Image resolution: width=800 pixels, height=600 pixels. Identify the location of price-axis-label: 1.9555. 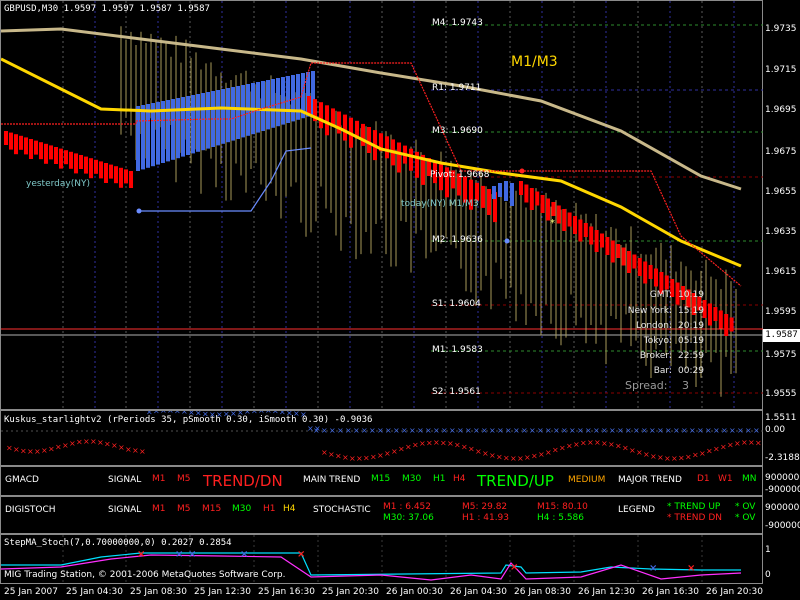
(781, 394).